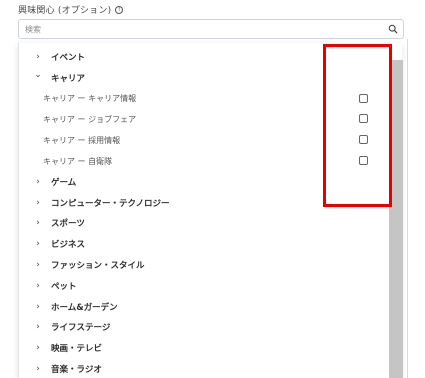 Image resolution: width=425 pixels, height=378 pixels. What do you see at coordinates (119, 9) in the screenshot?
I see `info-icon: !` at bounding box center [119, 9].